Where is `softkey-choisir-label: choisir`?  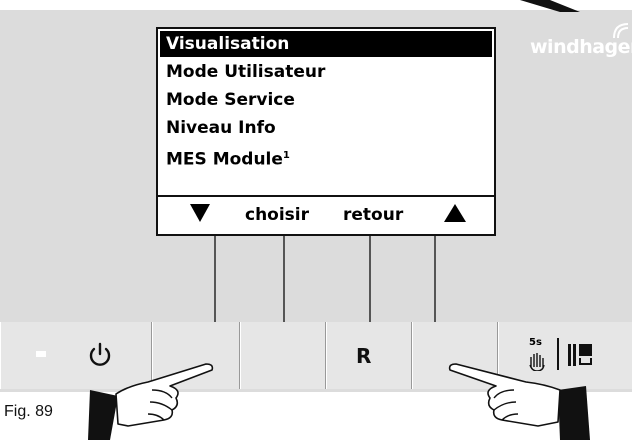
softkey-choisir-label: choisir is located at coordinates (277, 215).